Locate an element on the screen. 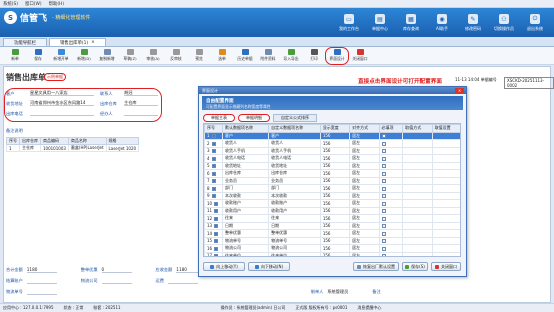 Image resolution: width=554 pixels, height=312 pixels. config-cell: 物流公司 is located at coordinates (294, 248).